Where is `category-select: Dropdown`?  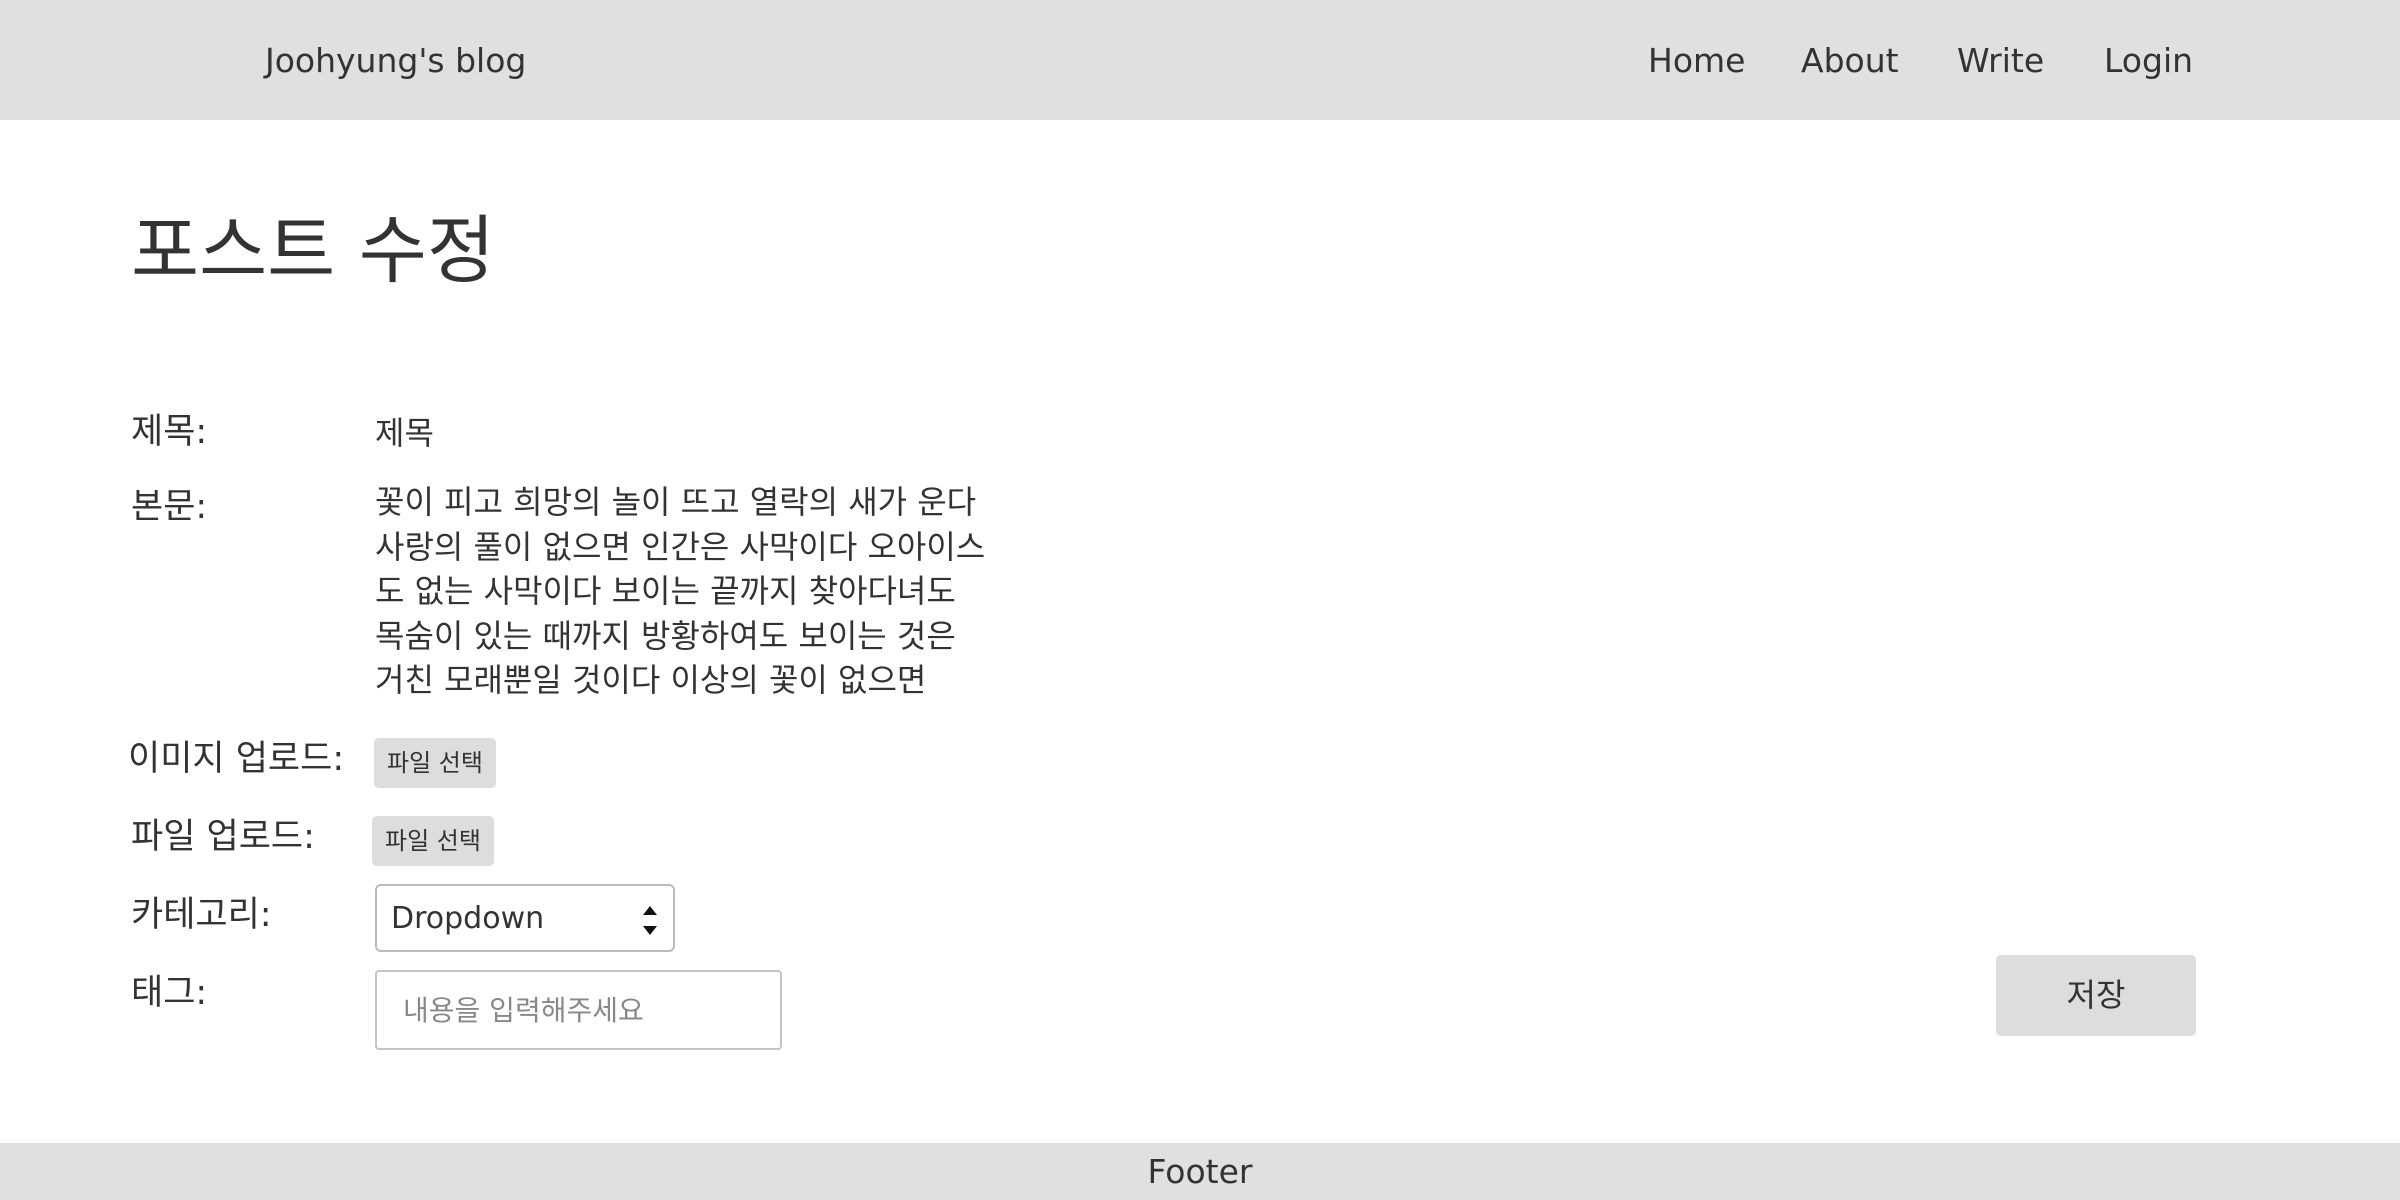 category-select: Dropdown is located at coordinates (525, 918).